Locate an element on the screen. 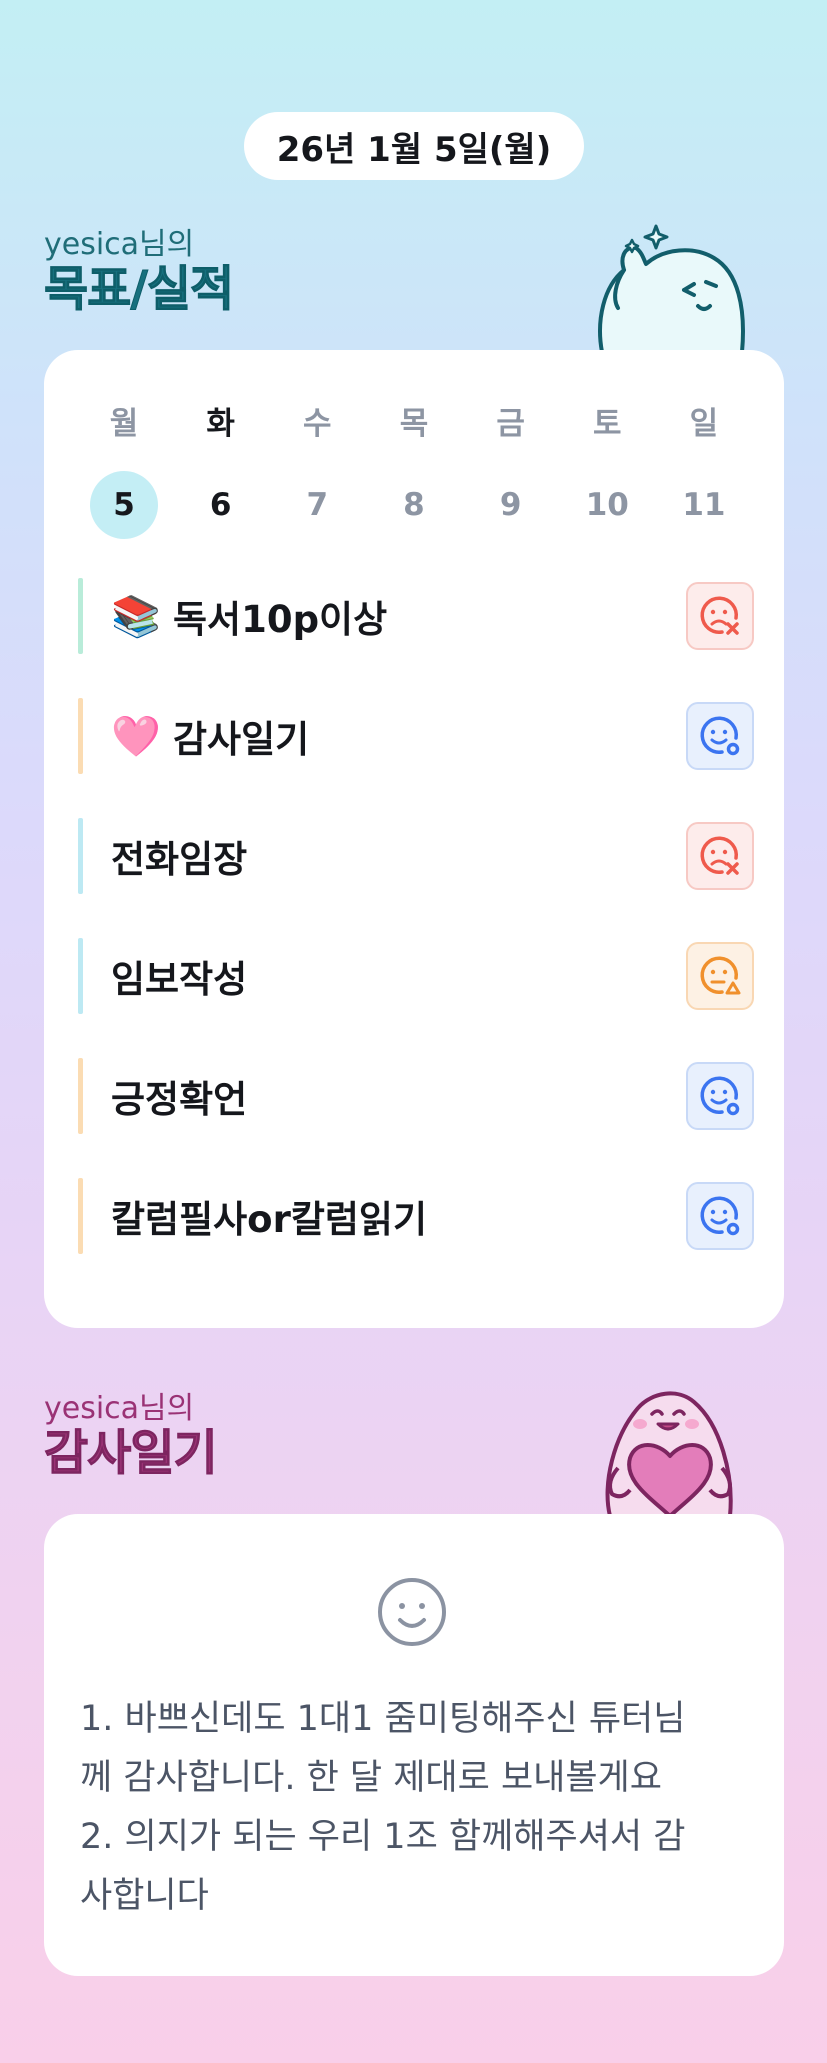 This screenshot has height=2063, width=827. goal-label: 독서10p이상 is located at coordinates (280, 619).